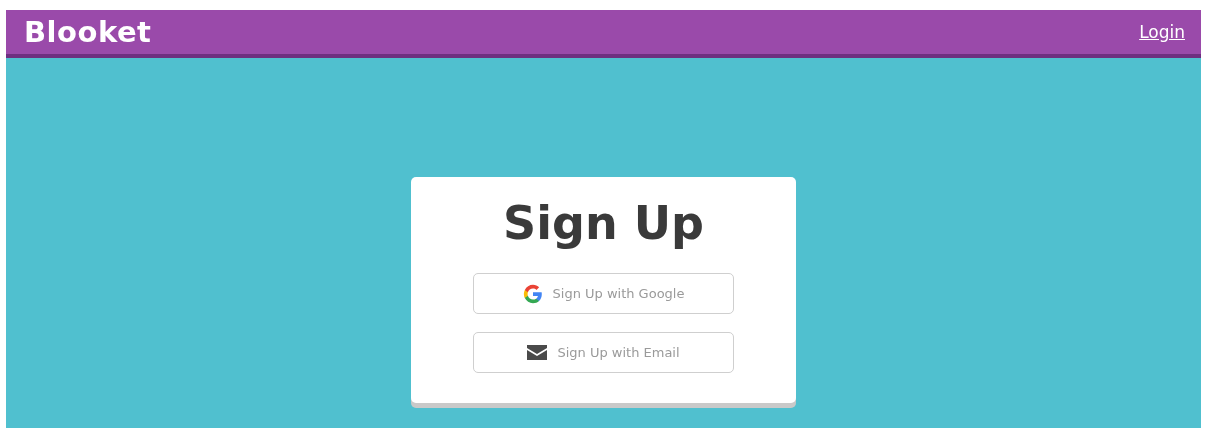  Describe the element at coordinates (603, 293) in the screenshot. I see `google-signup-button: Sign Up with Google` at that location.